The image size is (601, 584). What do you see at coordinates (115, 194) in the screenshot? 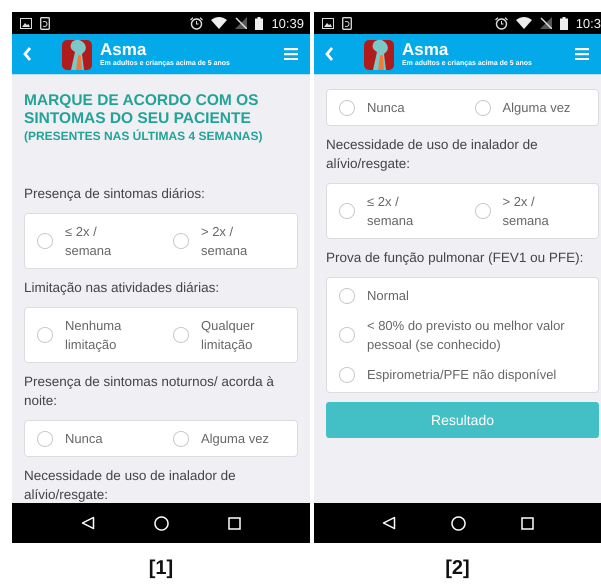
I see `question-label: Presença de sintomas diários:` at bounding box center [115, 194].